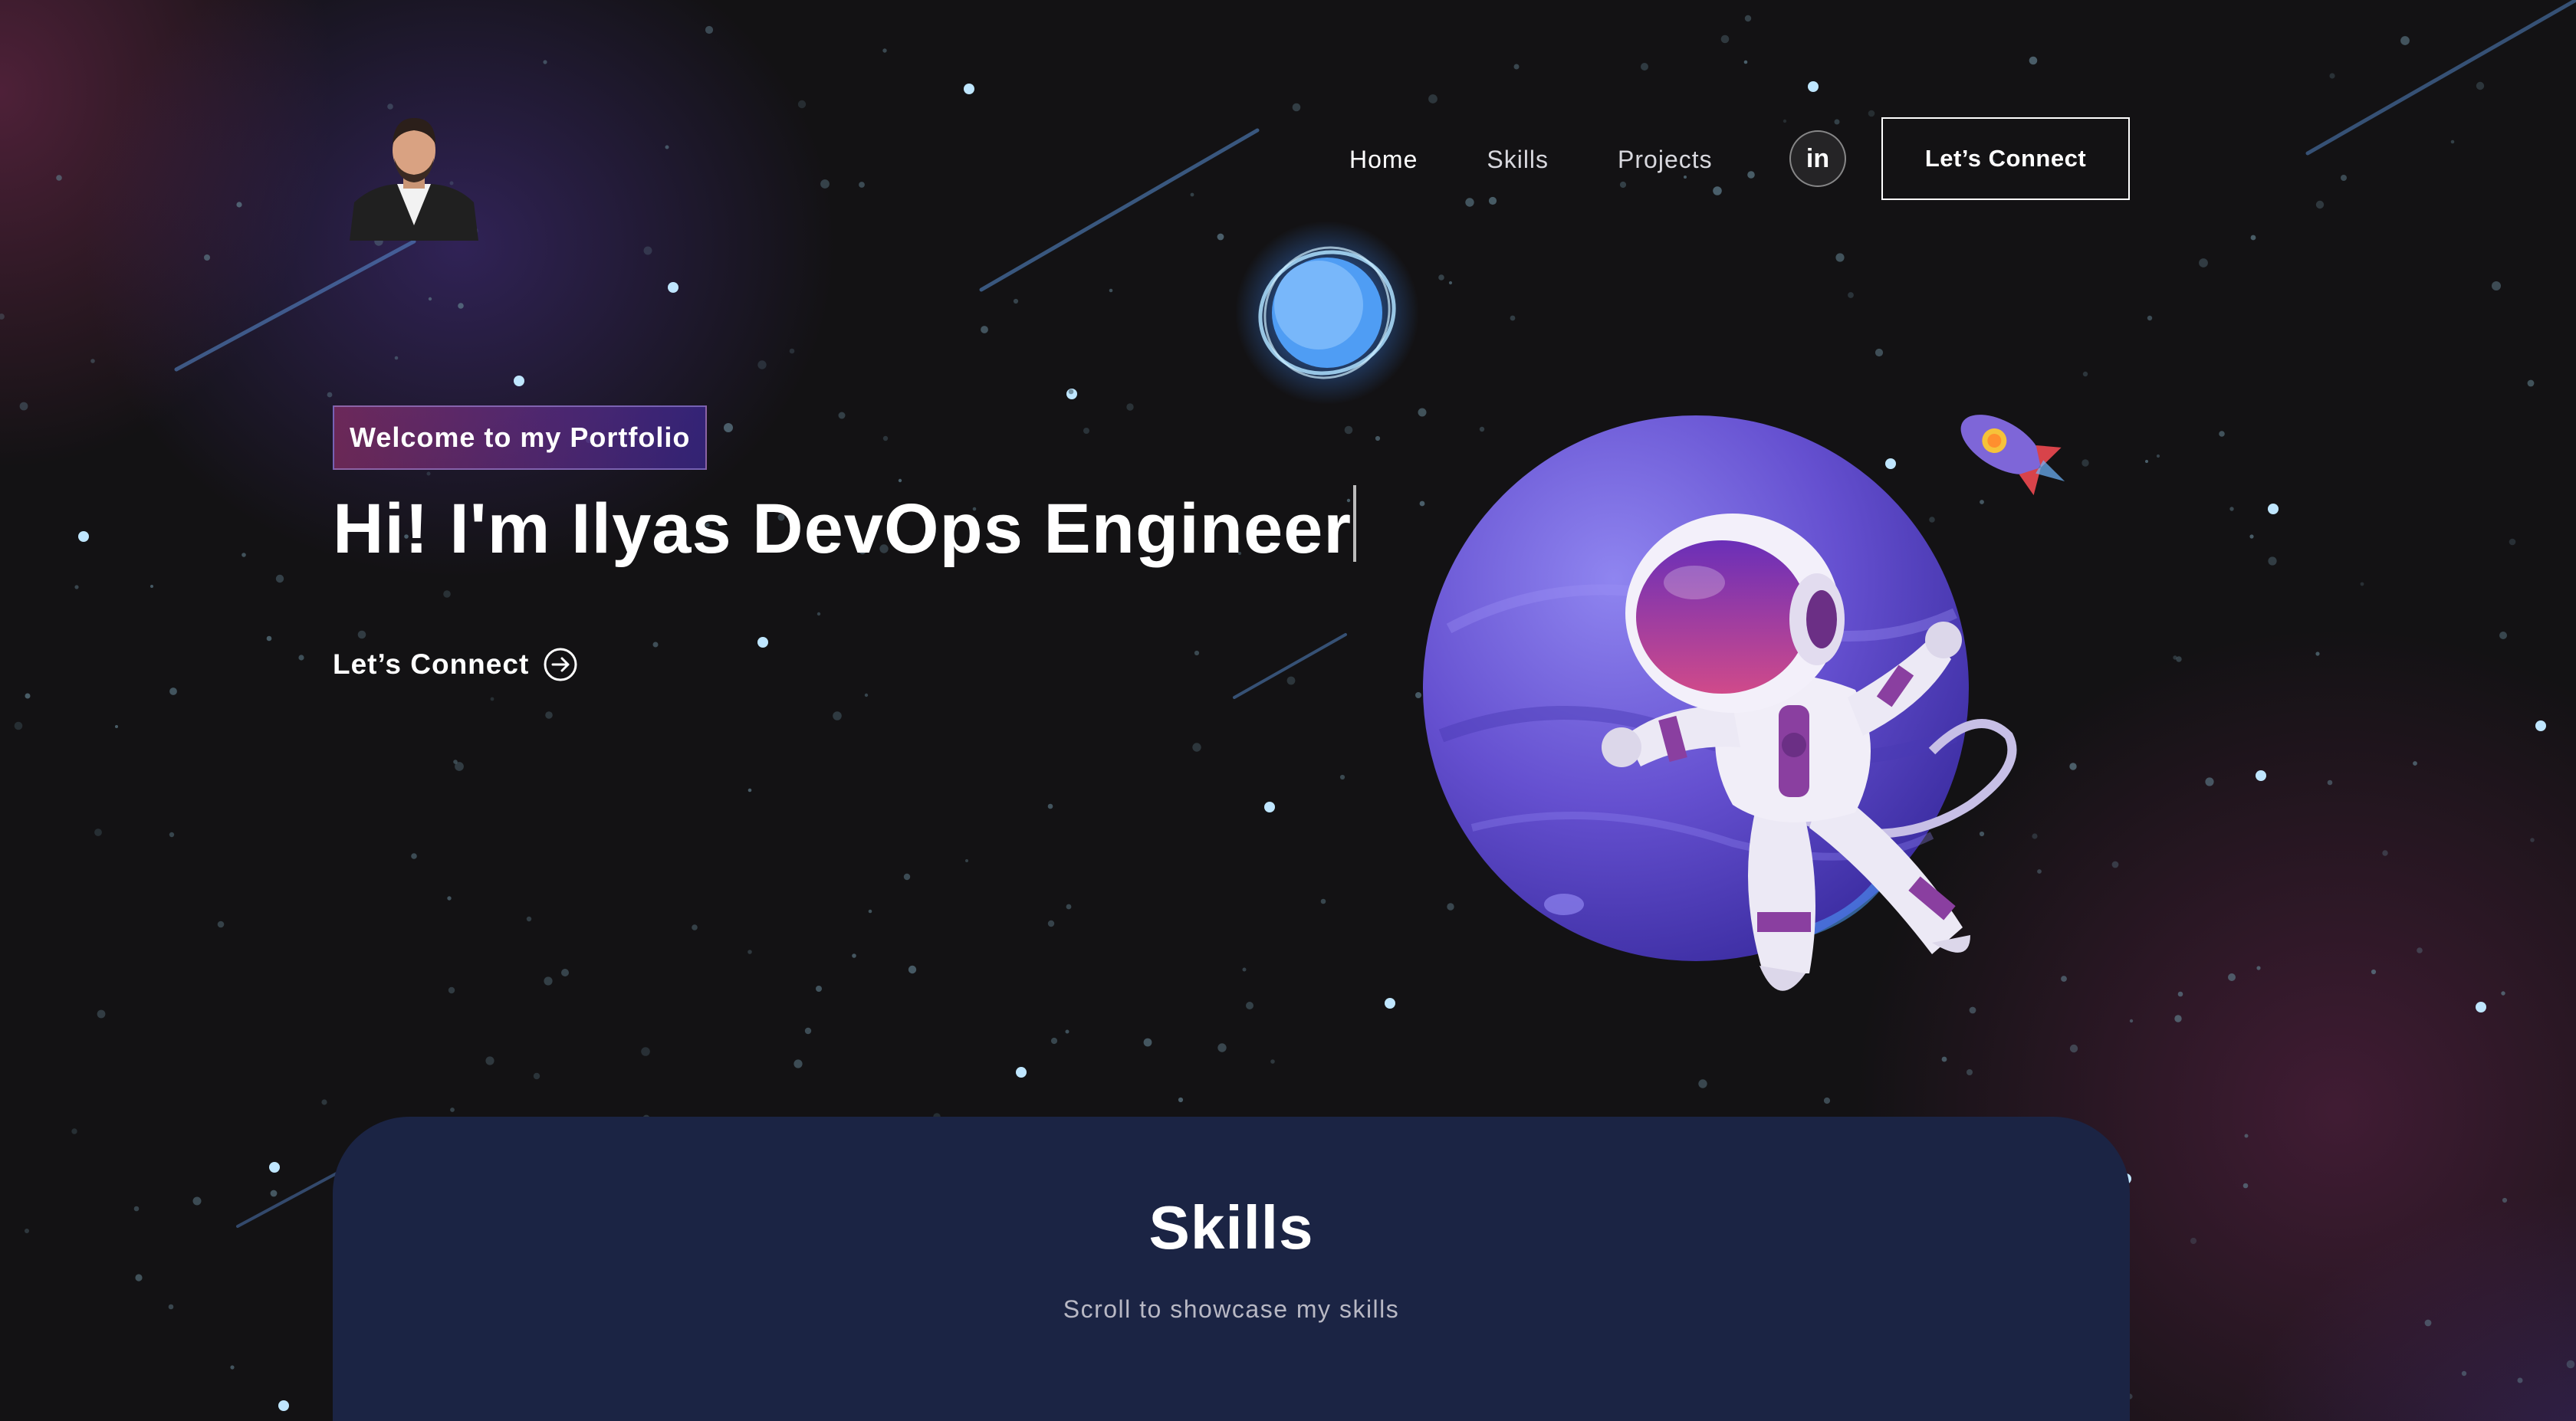 The image size is (2576, 1421). Describe the element at coordinates (1566, 159) in the screenshot. I see `nav-links: Home Skills Projects` at that location.